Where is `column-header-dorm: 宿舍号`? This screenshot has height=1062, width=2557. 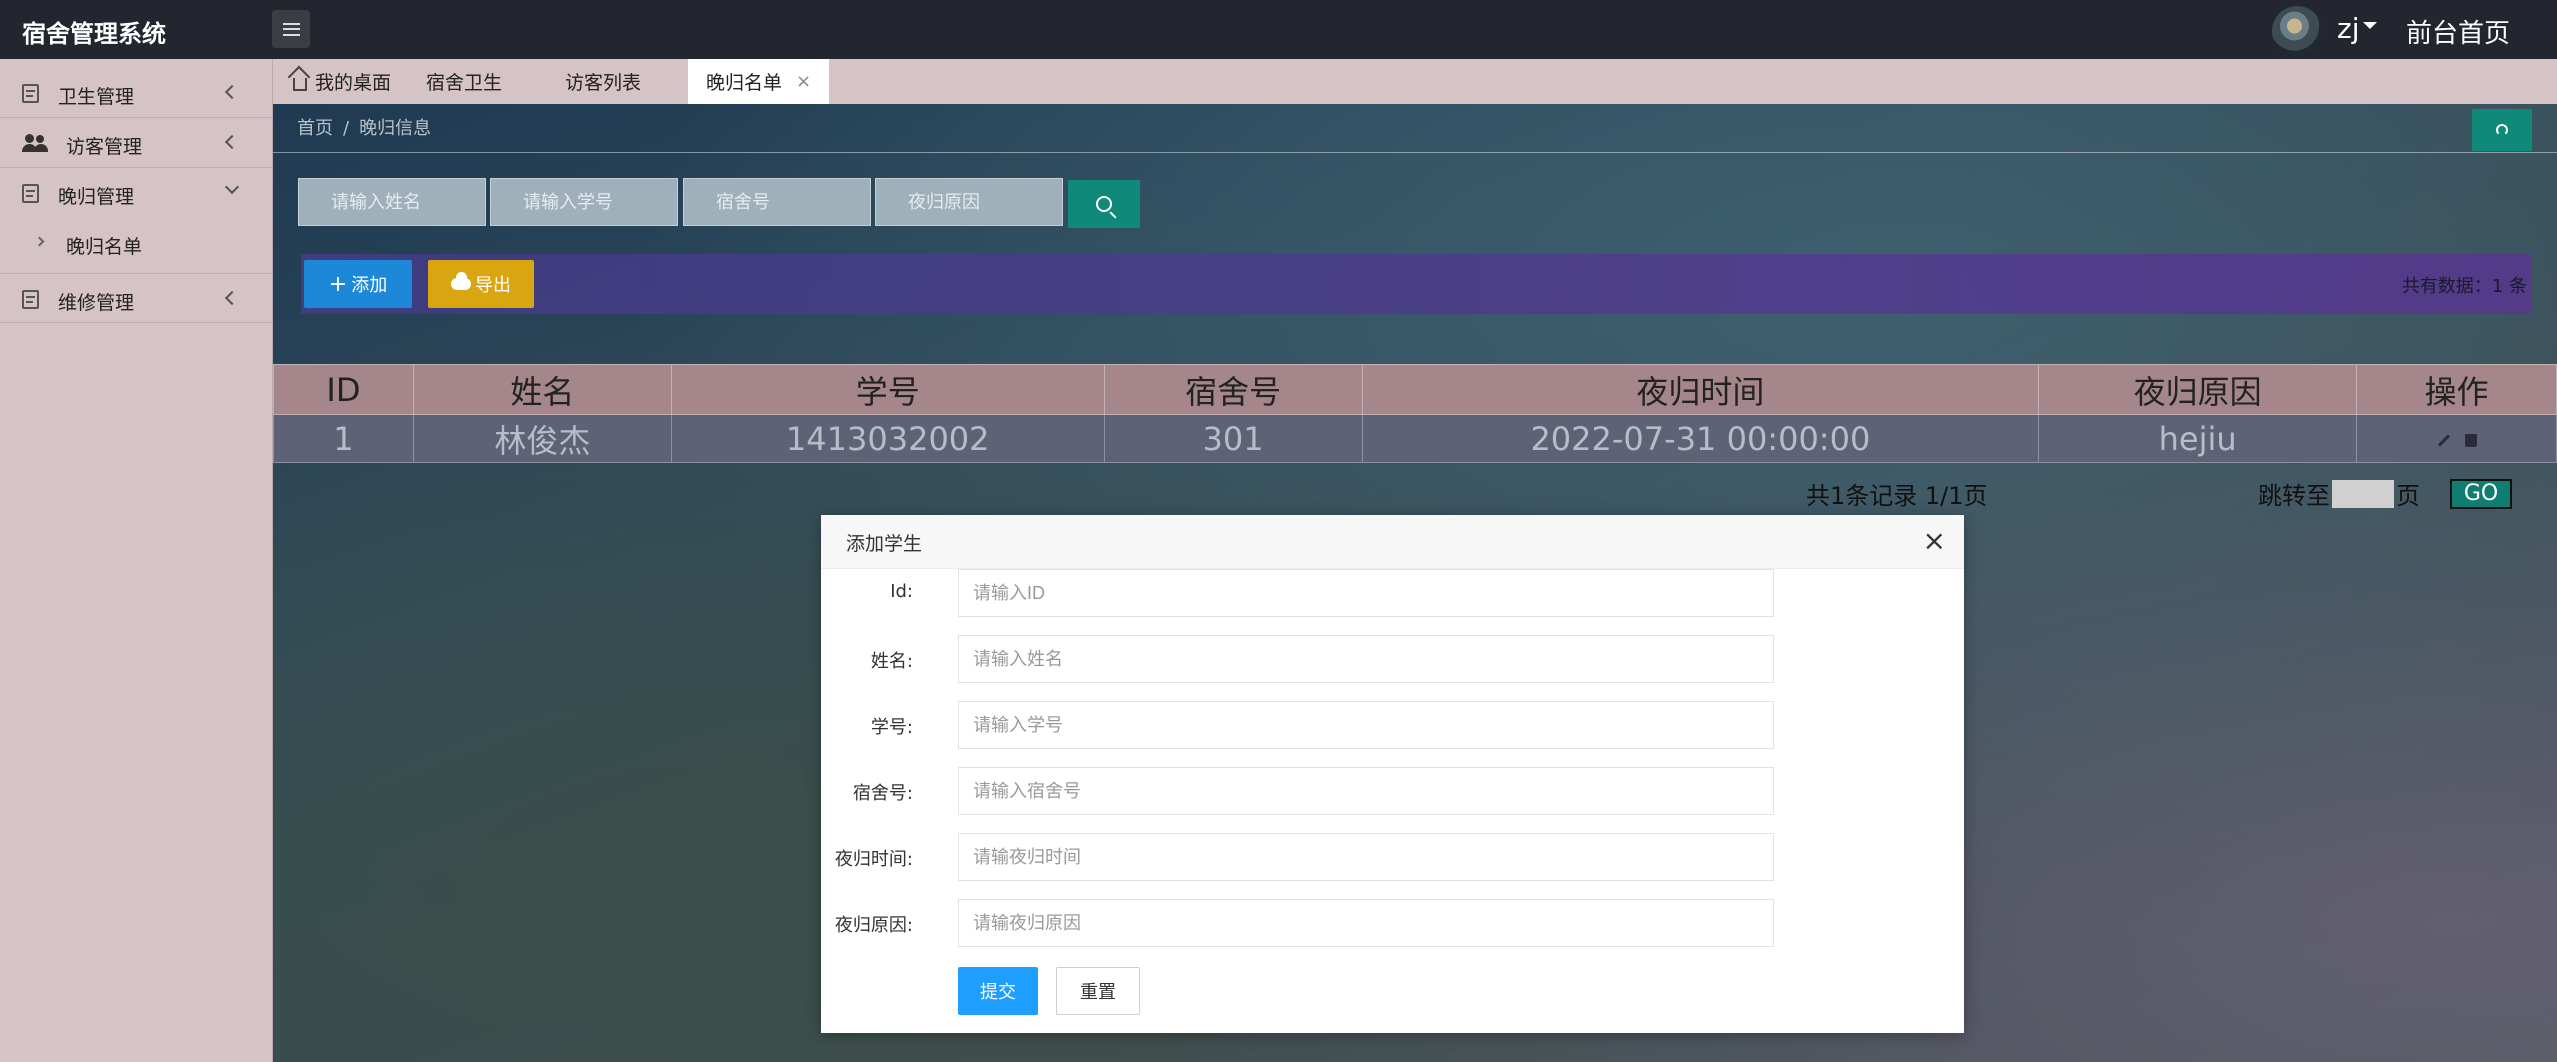
column-header-dorm: 宿舍号 is located at coordinates (1233, 389).